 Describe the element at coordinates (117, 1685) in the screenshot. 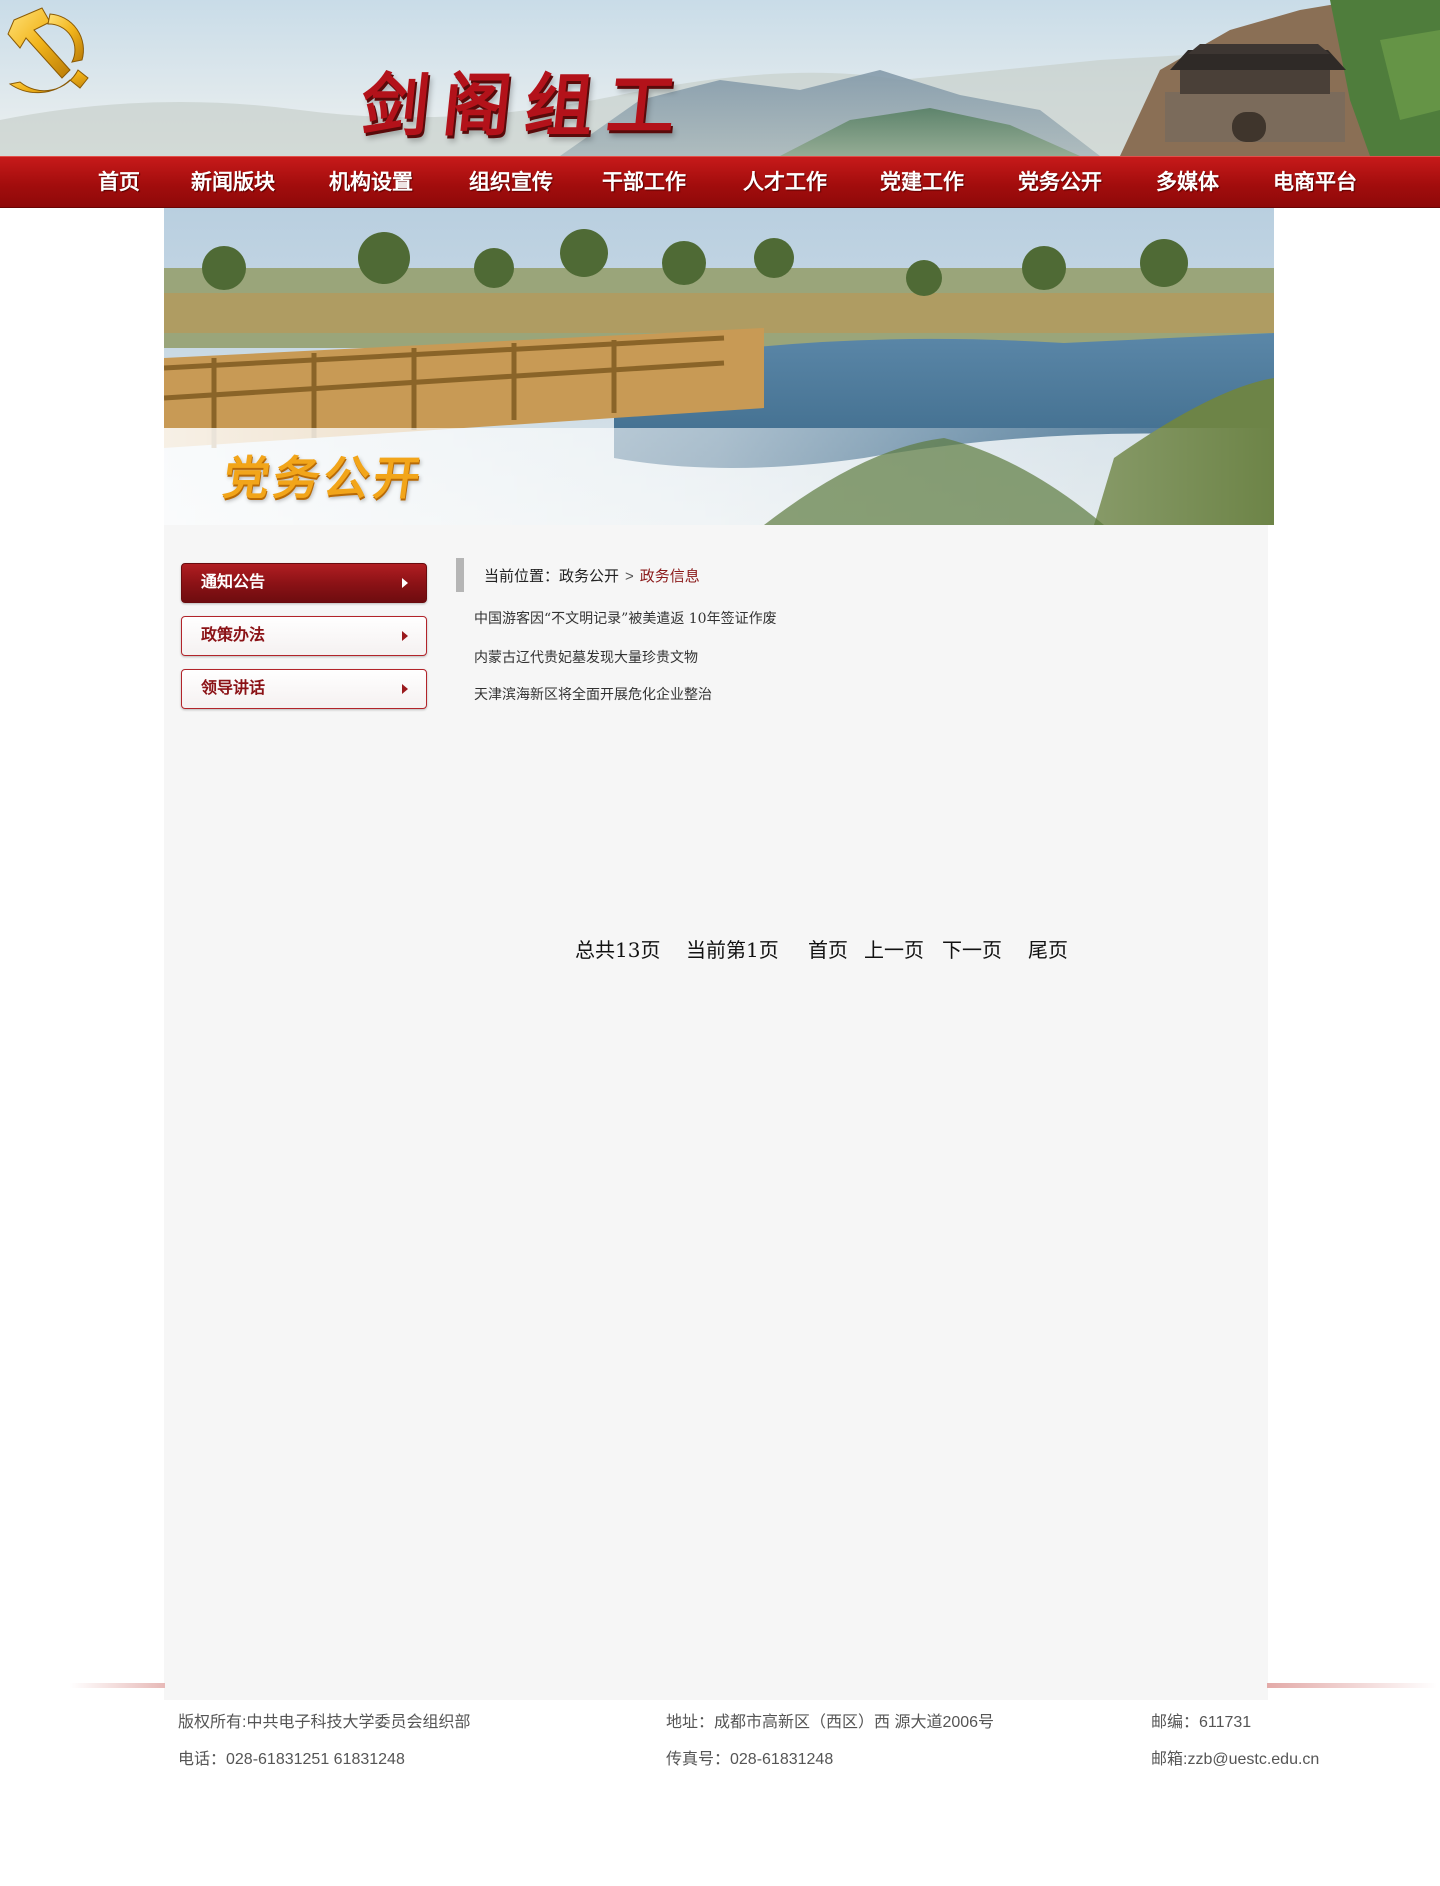

I see `footer-divider-left` at that location.